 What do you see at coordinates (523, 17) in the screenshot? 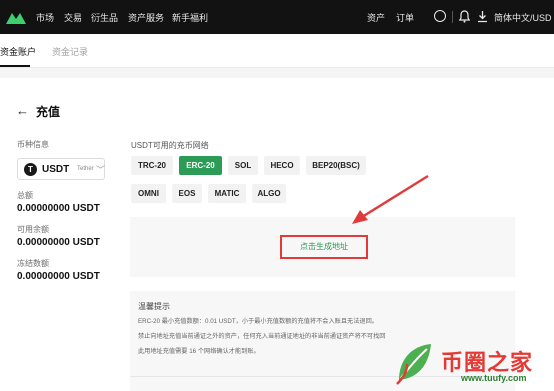
I see `language-currency-selector: 简体中文/USD` at bounding box center [523, 17].